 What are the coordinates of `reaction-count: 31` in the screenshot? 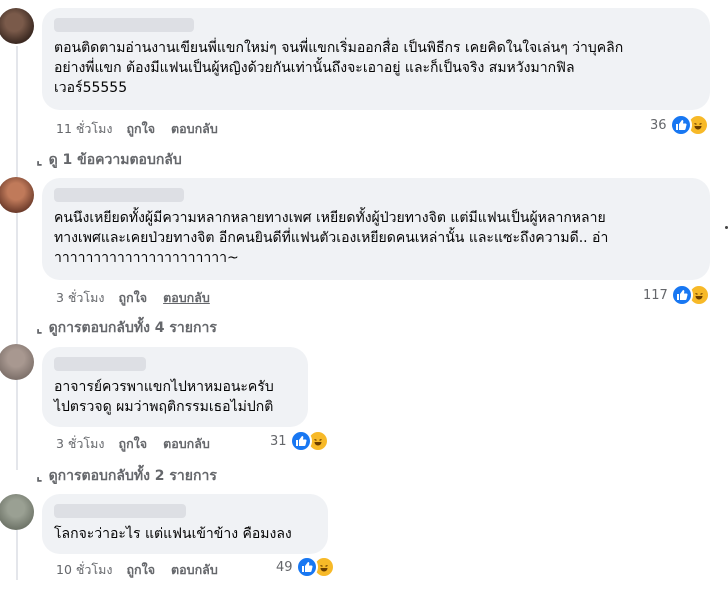 It's located at (278, 441).